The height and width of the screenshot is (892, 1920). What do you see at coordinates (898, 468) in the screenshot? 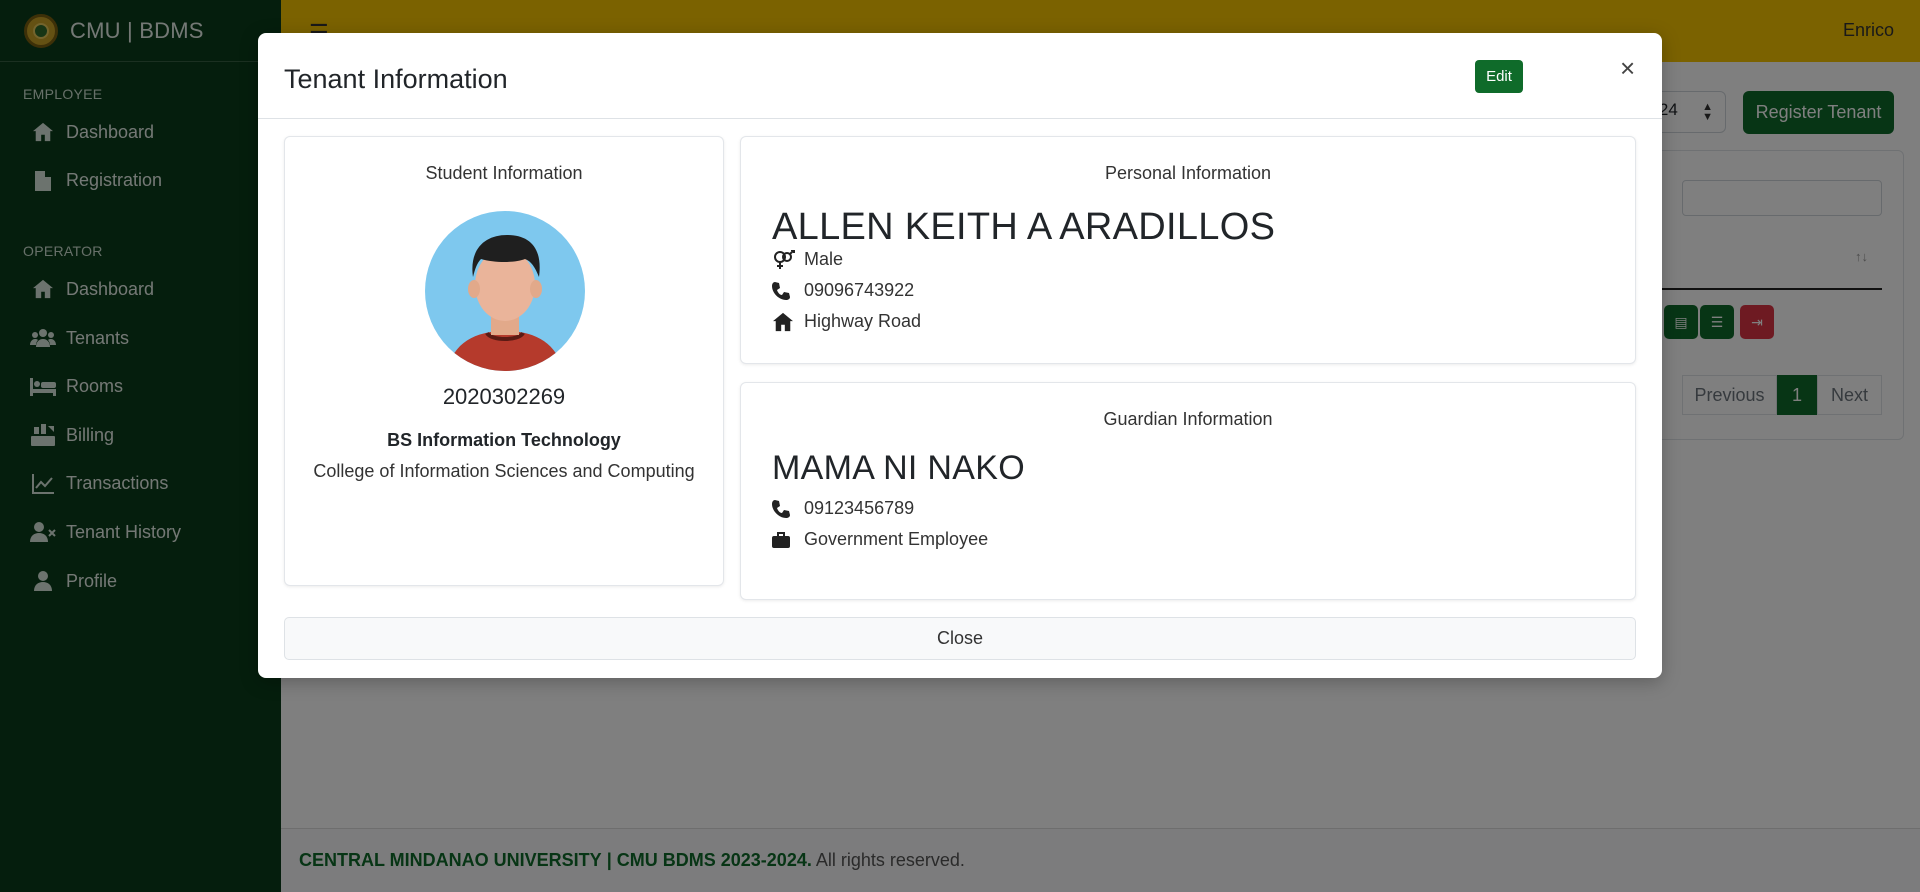
I see `guardian-name: MAMA NI NAKO` at bounding box center [898, 468].